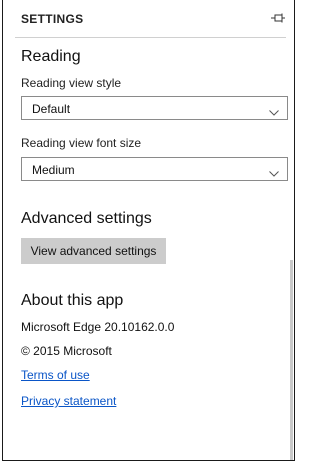  What do you see at coordinates (154, 169) in the screenshot?
I see `reading-view-font-size-select: Medium` at bounding box center [154, 169].